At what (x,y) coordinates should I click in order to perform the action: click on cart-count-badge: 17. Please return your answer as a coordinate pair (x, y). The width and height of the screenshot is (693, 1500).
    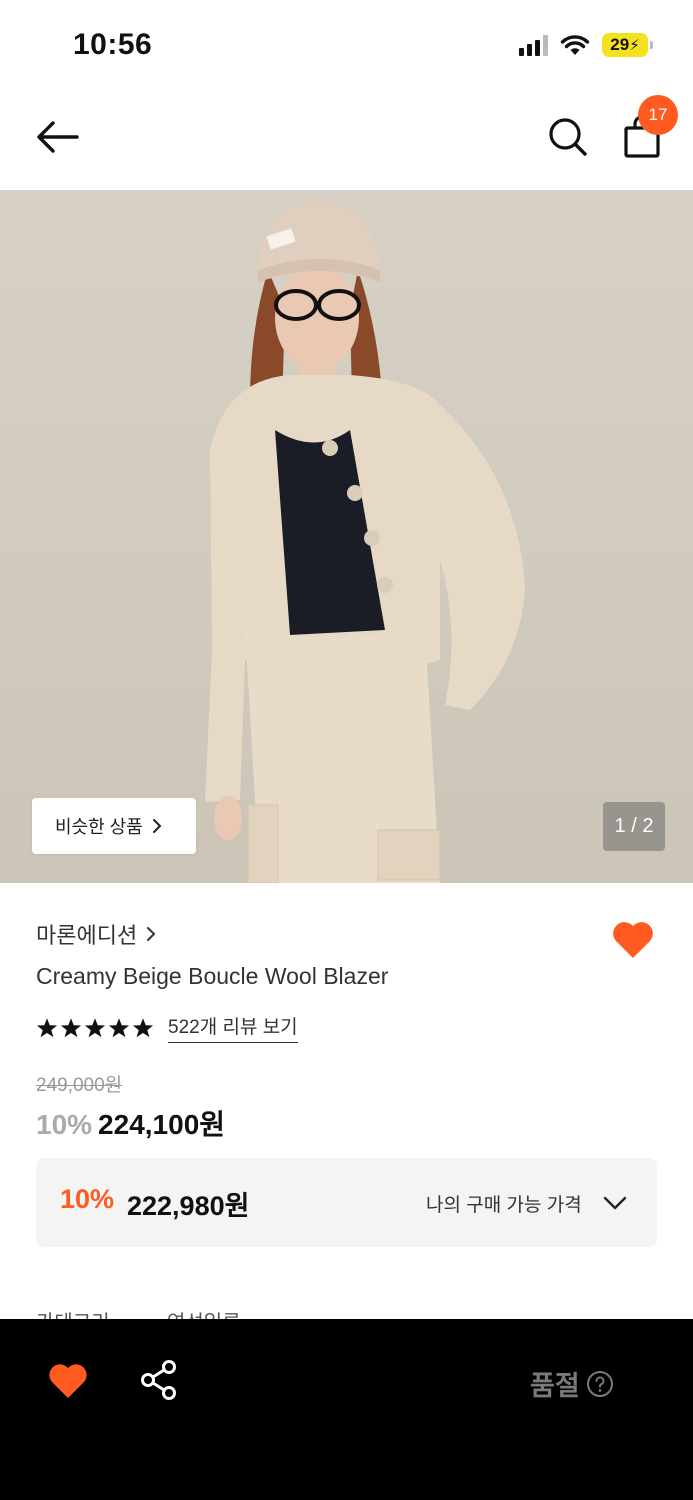
    Looking at the image, I should click on (658, 115).